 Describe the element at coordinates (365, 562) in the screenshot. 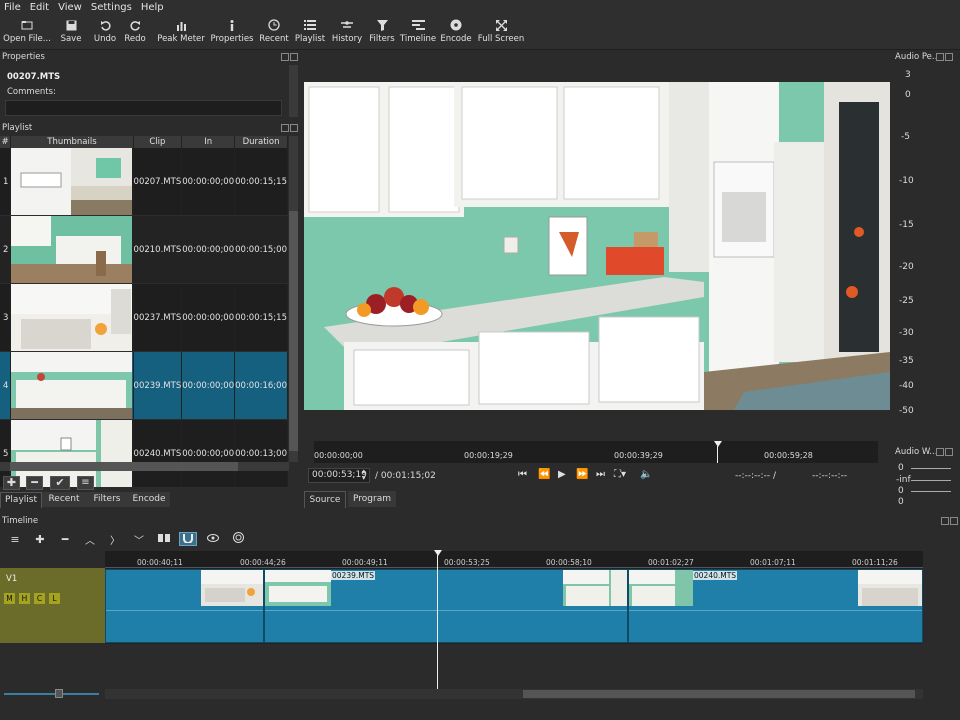

I see `timeline-tick: 00:00:49;11` at that location.